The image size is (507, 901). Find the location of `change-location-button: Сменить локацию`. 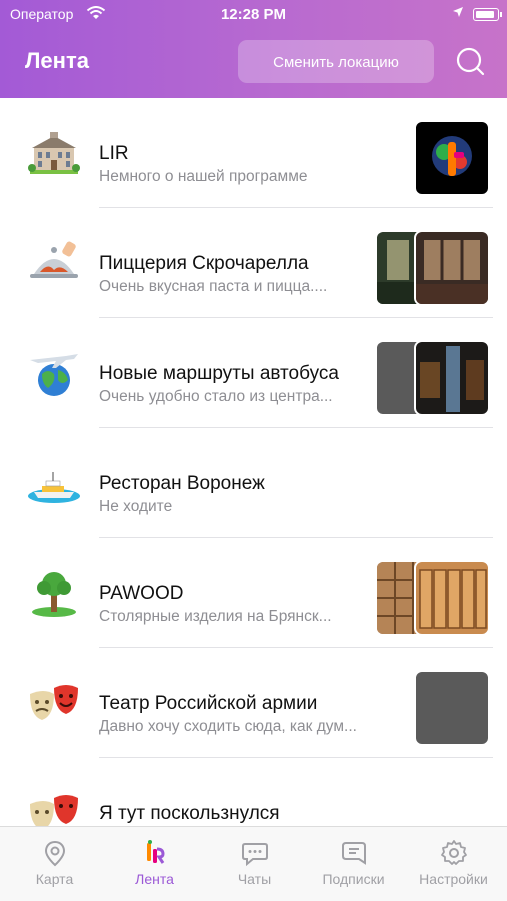

change-location-button: Сменить локацию is located at coordinates (336, 61).